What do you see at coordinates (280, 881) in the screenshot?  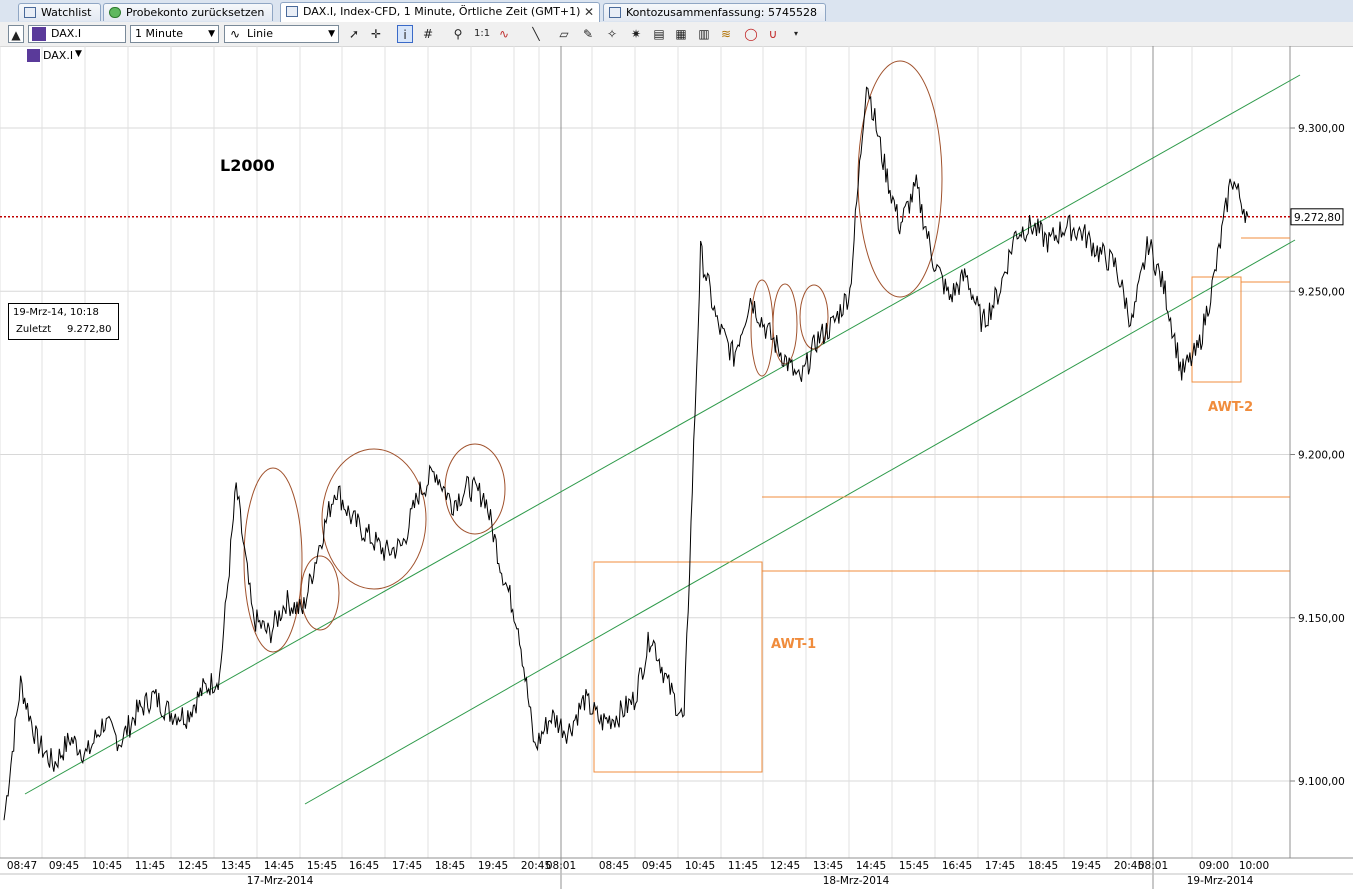 I see `date-label: 17-Mrz-2014` at bounding box center [280, 881].